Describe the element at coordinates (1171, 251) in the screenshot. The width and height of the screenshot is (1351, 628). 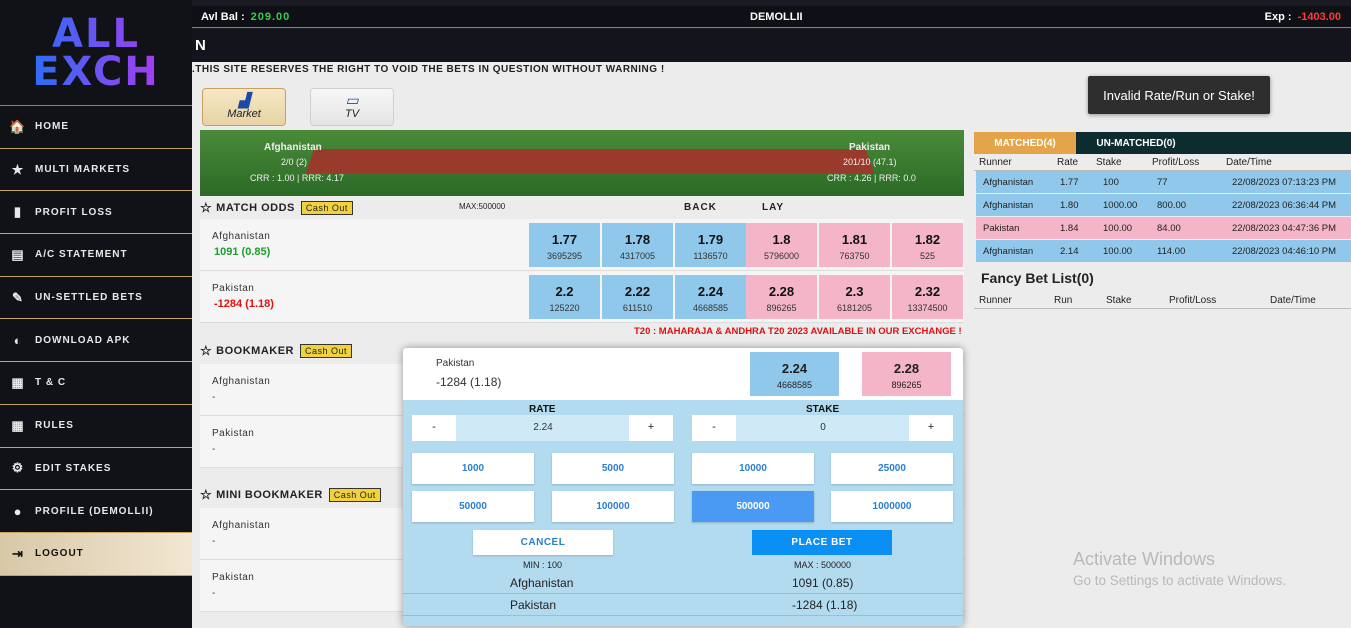
I see `bet-pl: 114.00` at that location.